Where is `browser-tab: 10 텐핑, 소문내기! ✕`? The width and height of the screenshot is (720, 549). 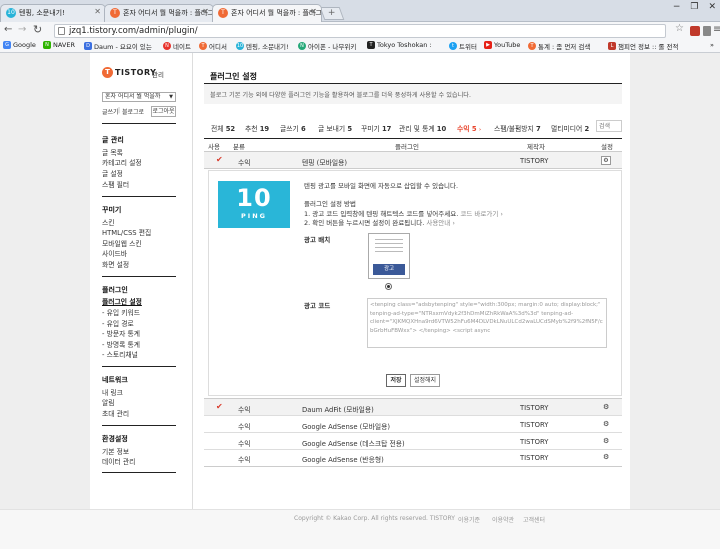
browser-tab: 10 텐핑, 소문내기! ✕ is located at coordinates (53, 13).